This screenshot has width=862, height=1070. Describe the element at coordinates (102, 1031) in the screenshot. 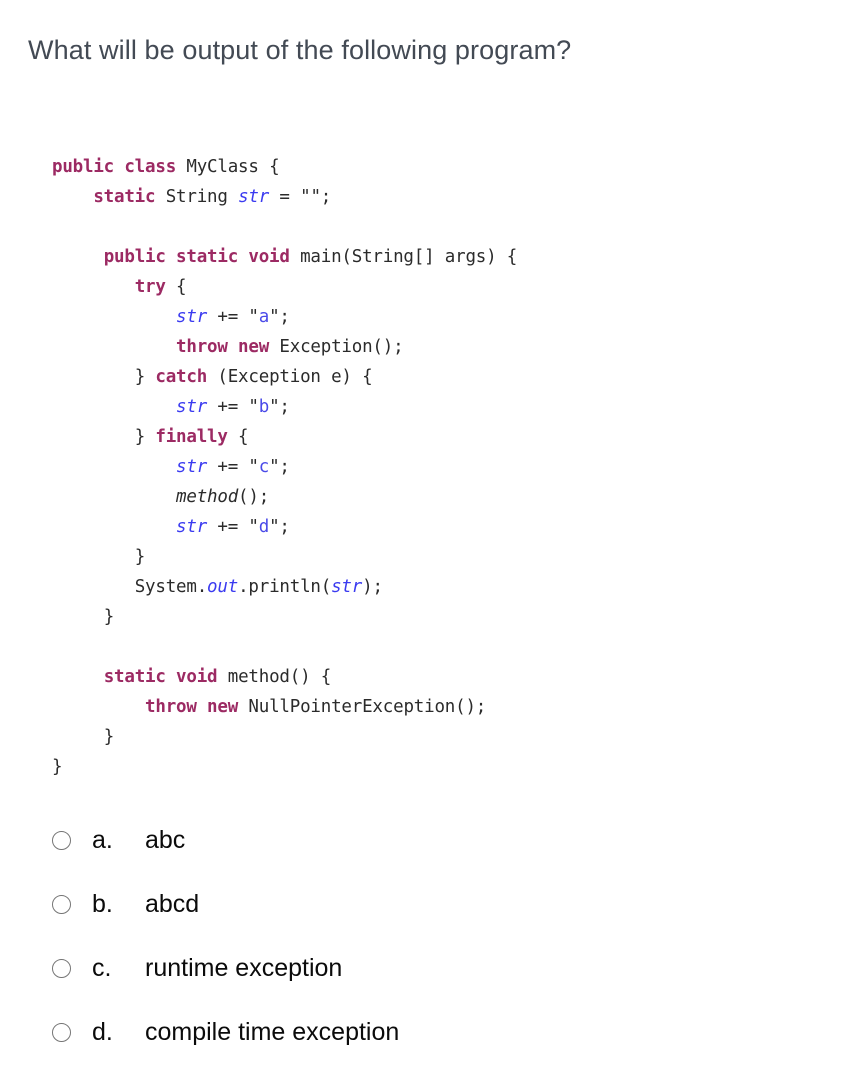

I see `option-letter: d.` at that location.